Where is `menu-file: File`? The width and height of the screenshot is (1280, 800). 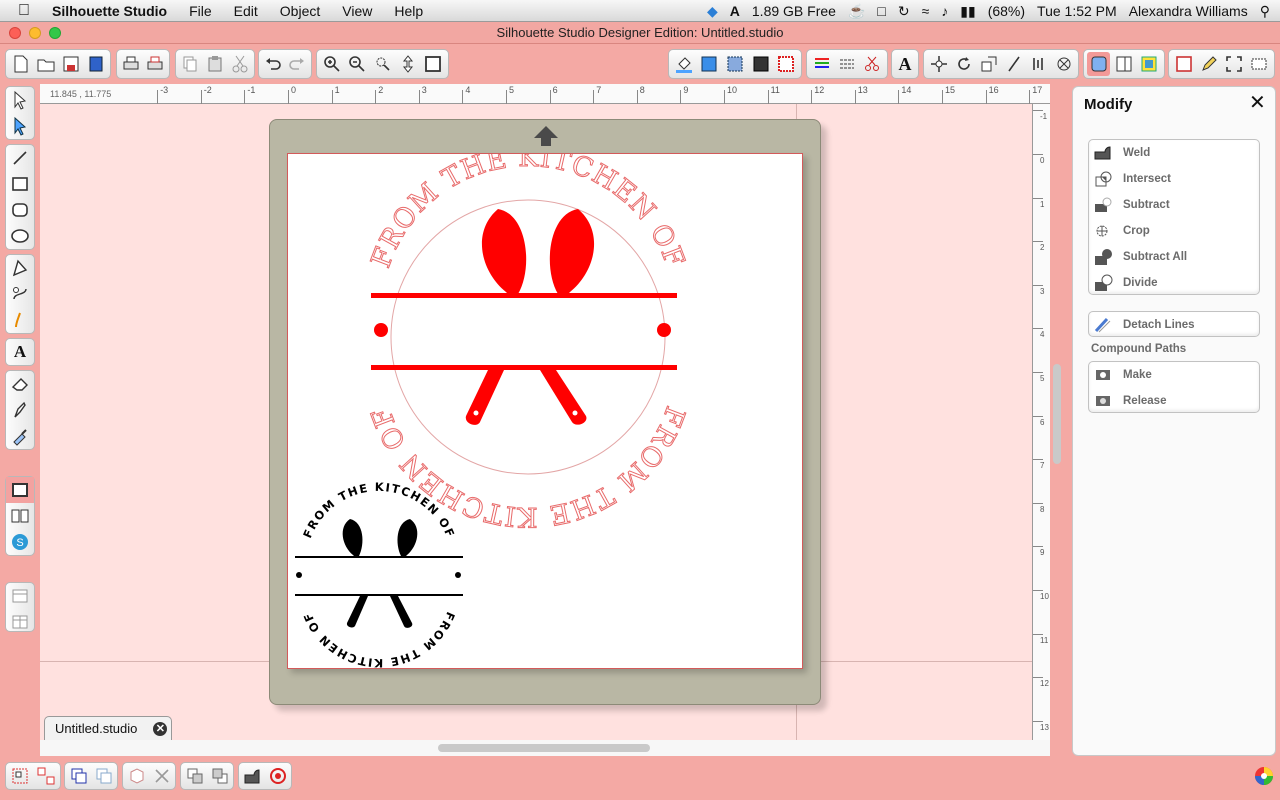
menu-file: File is located at coordinates (200, 11).